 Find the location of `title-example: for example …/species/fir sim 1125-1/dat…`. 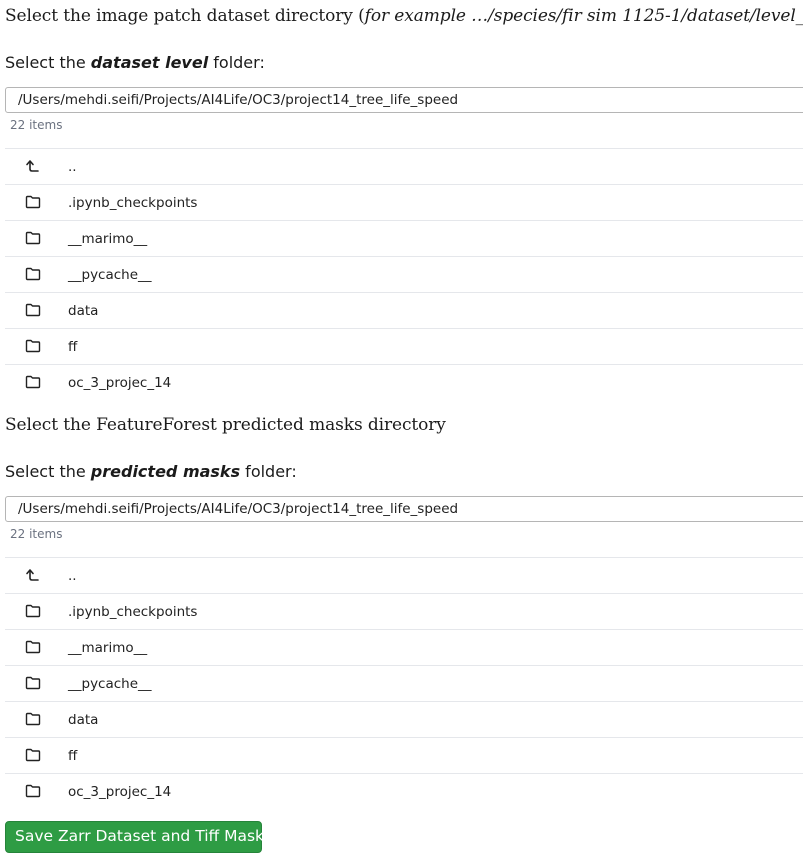

title-example: for example …/species/fir sim 1125-1/dat… is located at coordinates (583, 16).